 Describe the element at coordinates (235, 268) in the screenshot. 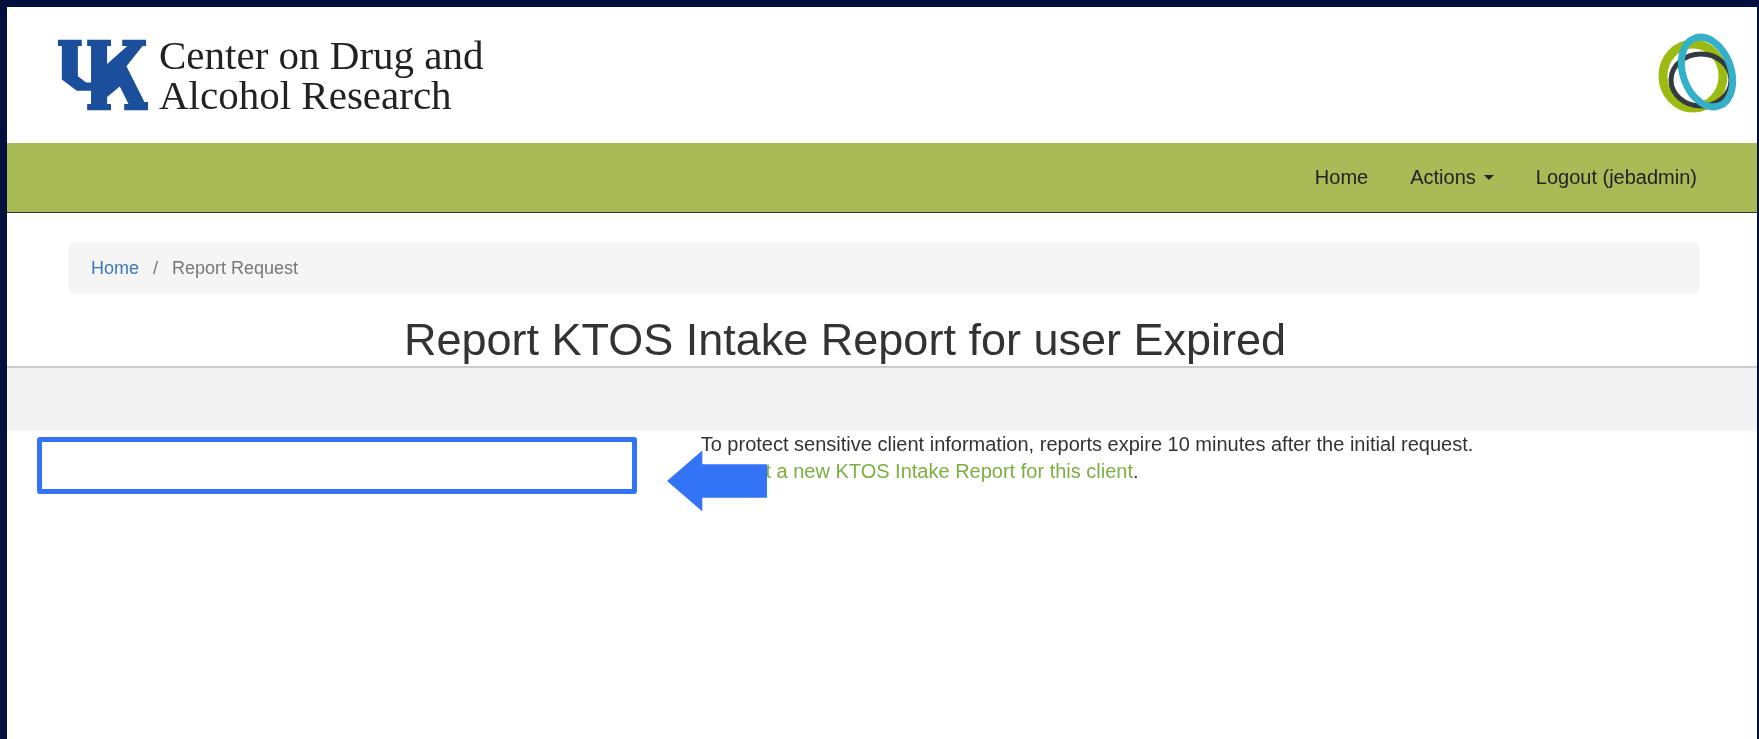

I see `breadcrumb-current: Report Request` at that location.